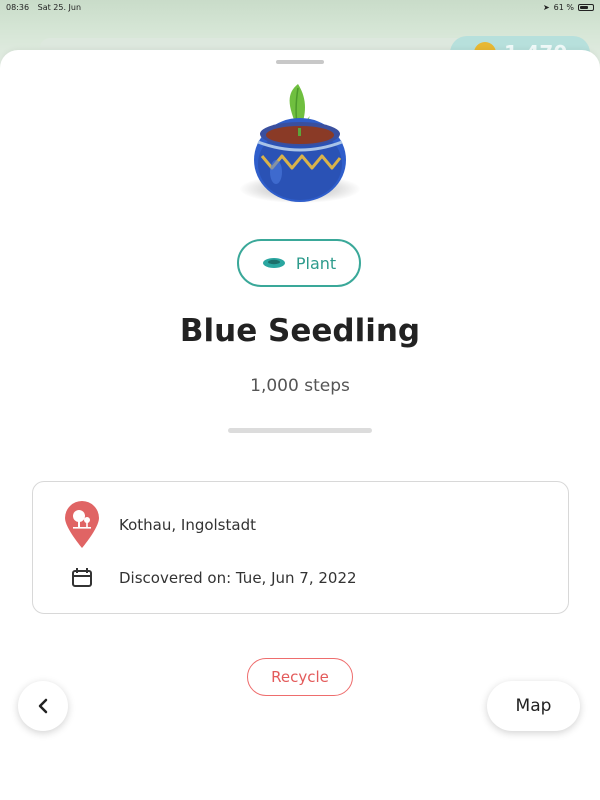 This screenshot has width=600, height=800. What do you see at coordinates (300, 7) in the screenshot?
I see `status-bar: 08:36 Sat 25. Jun ➤ 61 %` at bounding box center [300, 7].